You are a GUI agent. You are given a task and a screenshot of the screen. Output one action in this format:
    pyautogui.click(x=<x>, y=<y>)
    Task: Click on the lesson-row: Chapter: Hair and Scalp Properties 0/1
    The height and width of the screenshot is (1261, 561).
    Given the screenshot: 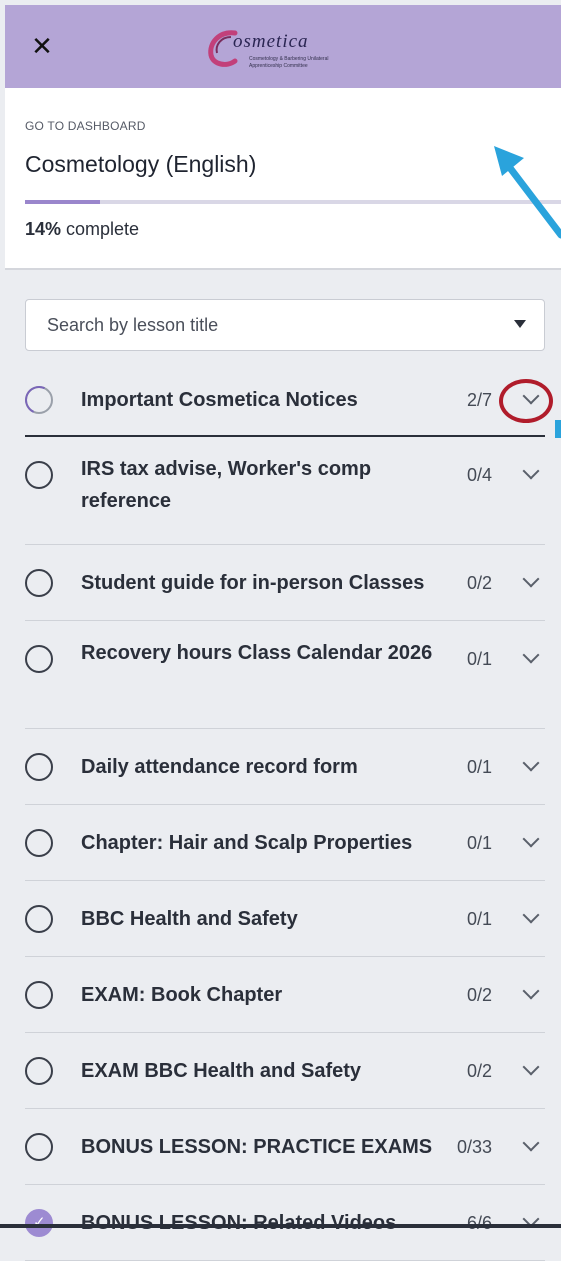 What is the action you would take?
    pyautogui.click(x=285, y=843)
    